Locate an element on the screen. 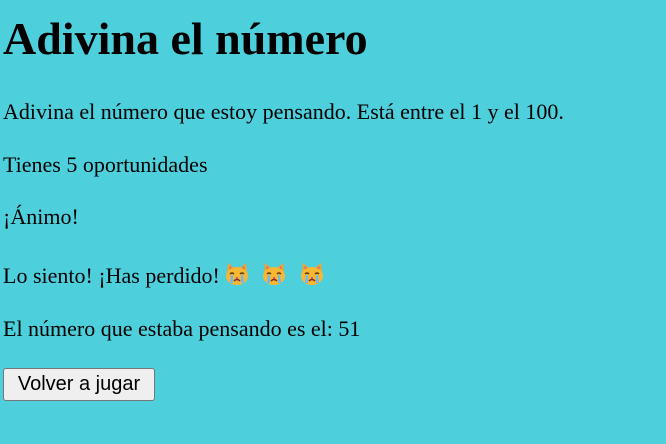 The width and height of the screenshot is (666, 444). secret-number-text: El número que estaba pensando es el: 51 is located at coordinates (182, 328).